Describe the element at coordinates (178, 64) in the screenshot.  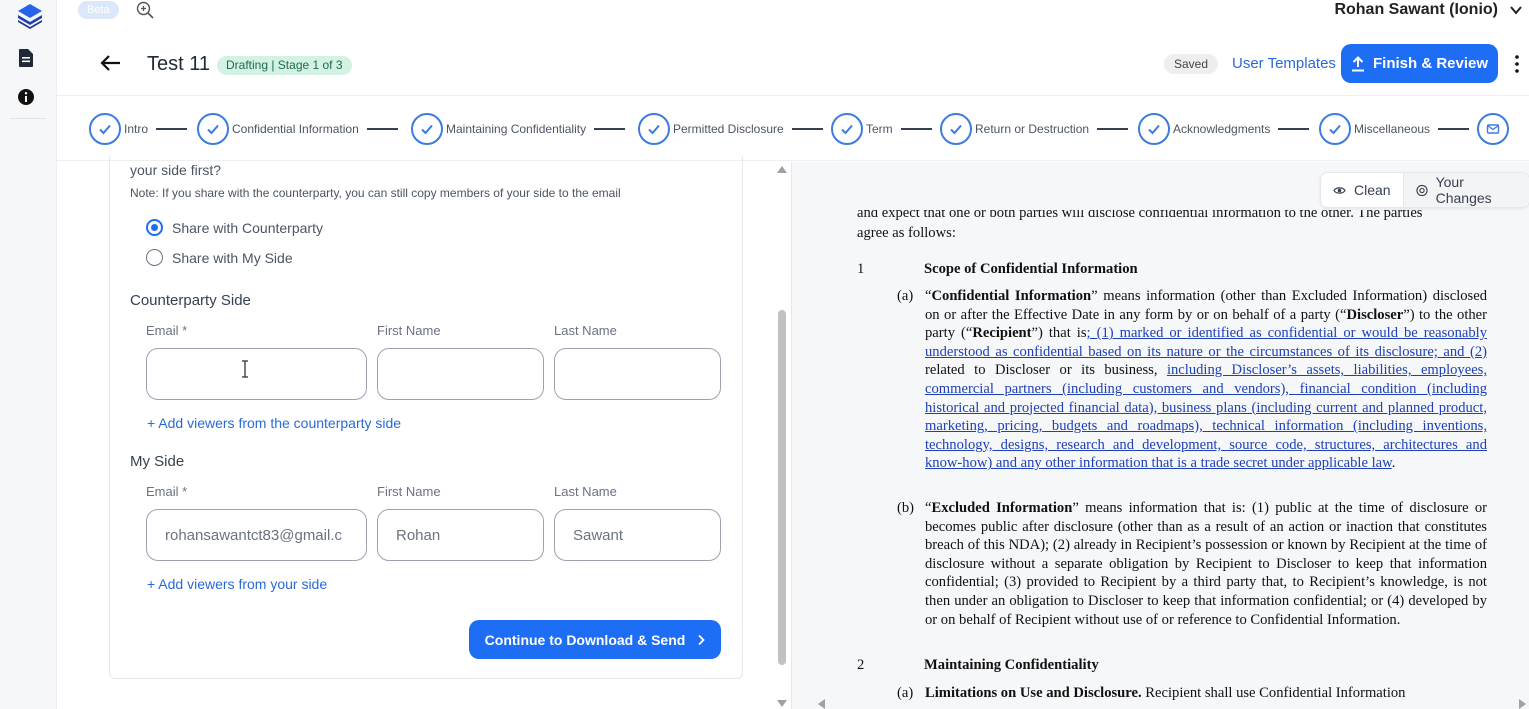
I see `document-title: Test 11` at that location.